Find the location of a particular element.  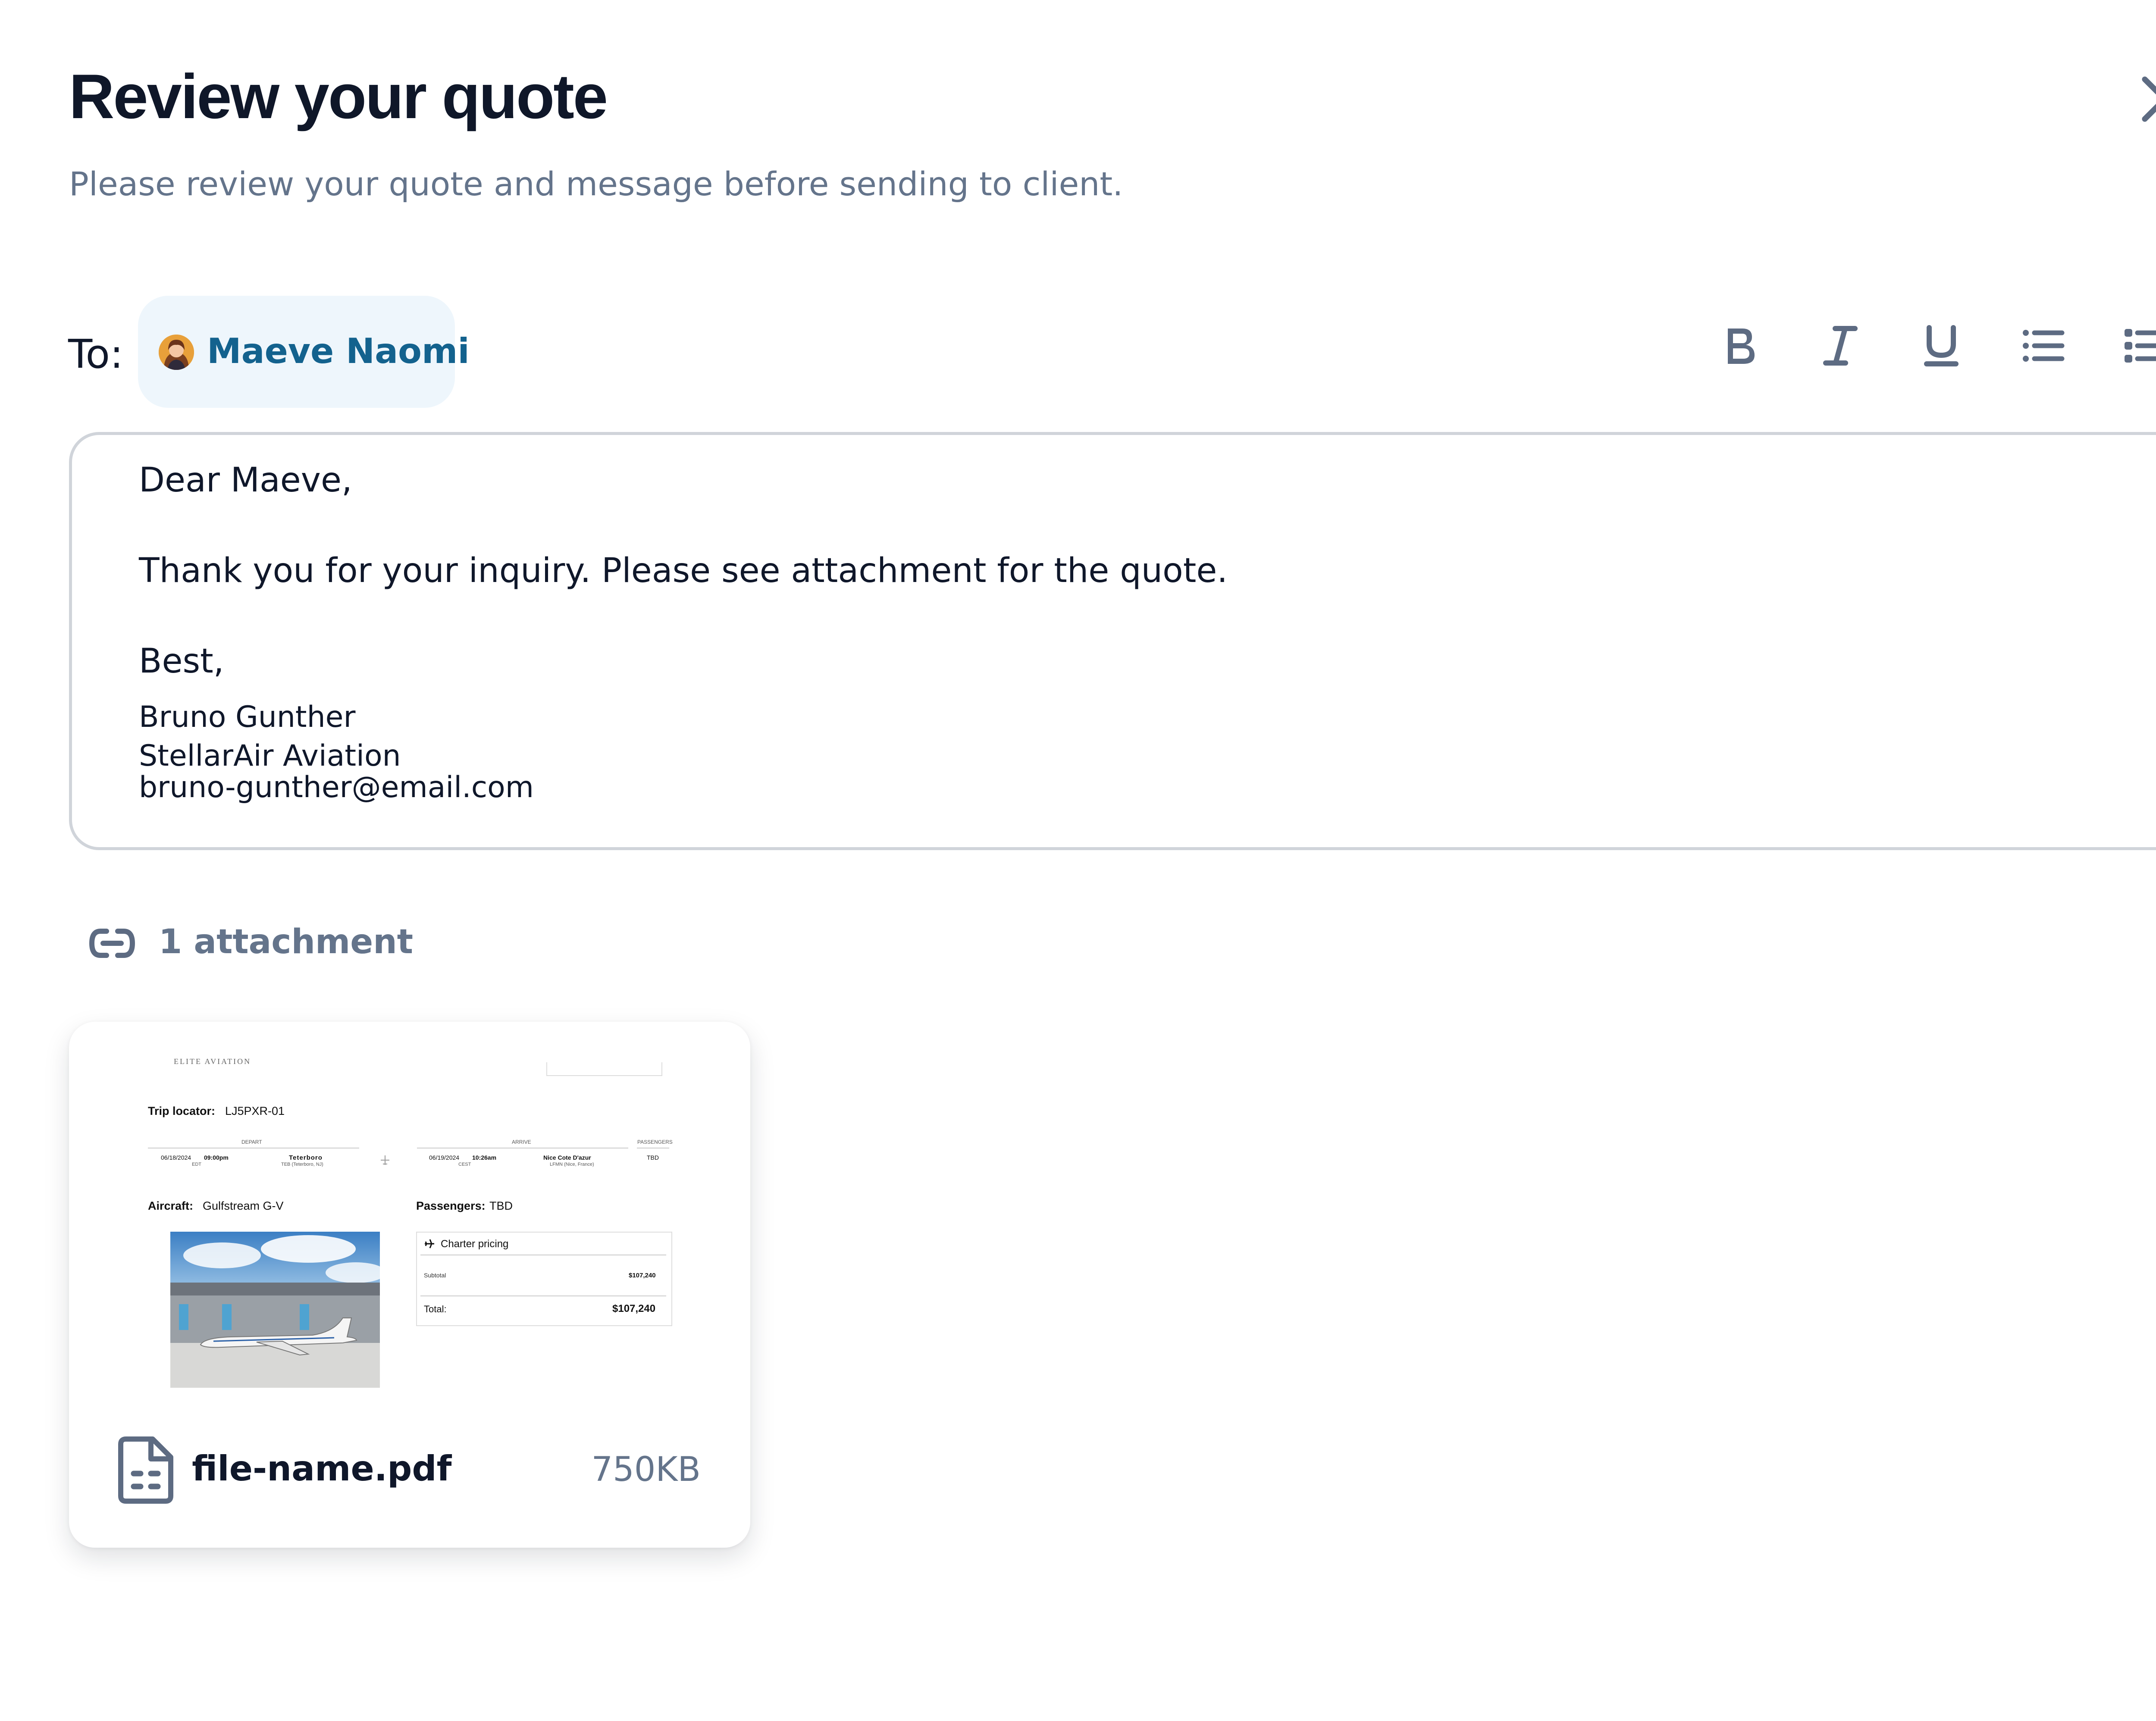

recipient-chip: Maeve Naomi is located at coordinates (304, 352).